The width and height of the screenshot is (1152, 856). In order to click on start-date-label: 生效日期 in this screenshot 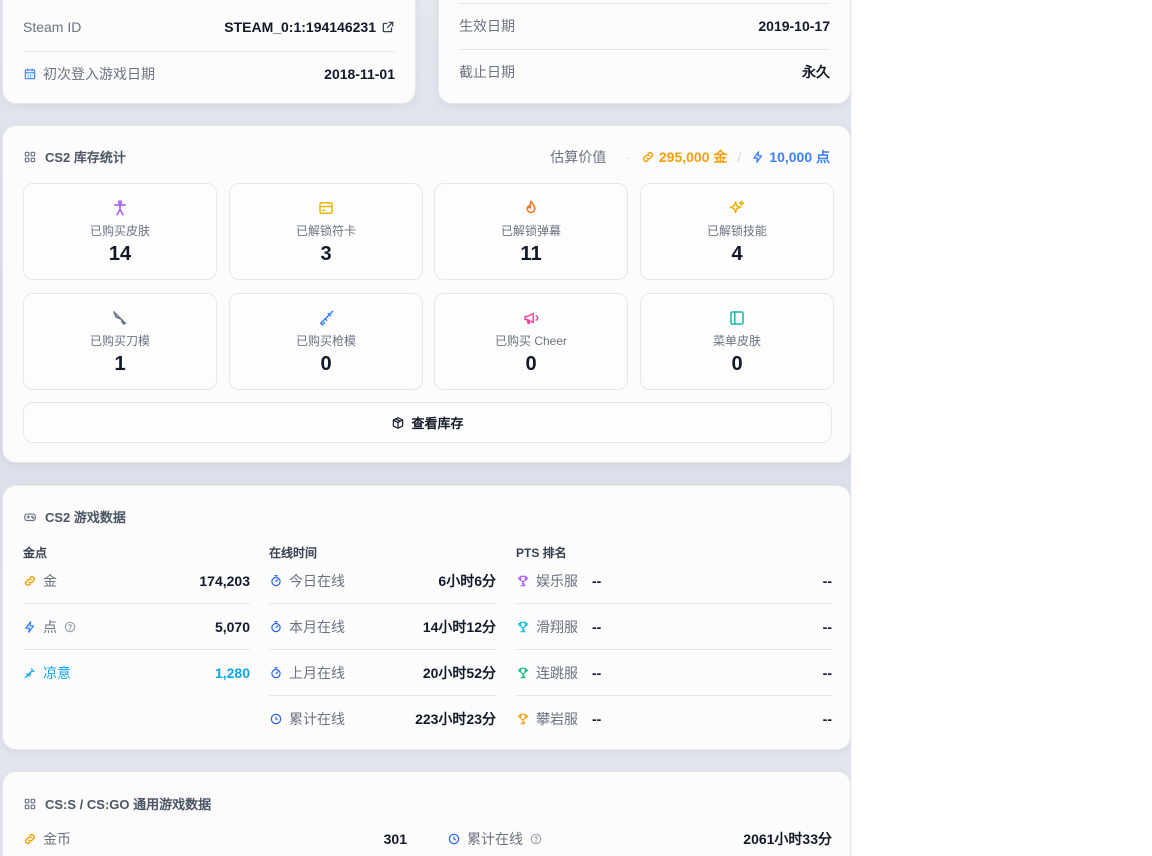, I will do `click(487, 26)`.